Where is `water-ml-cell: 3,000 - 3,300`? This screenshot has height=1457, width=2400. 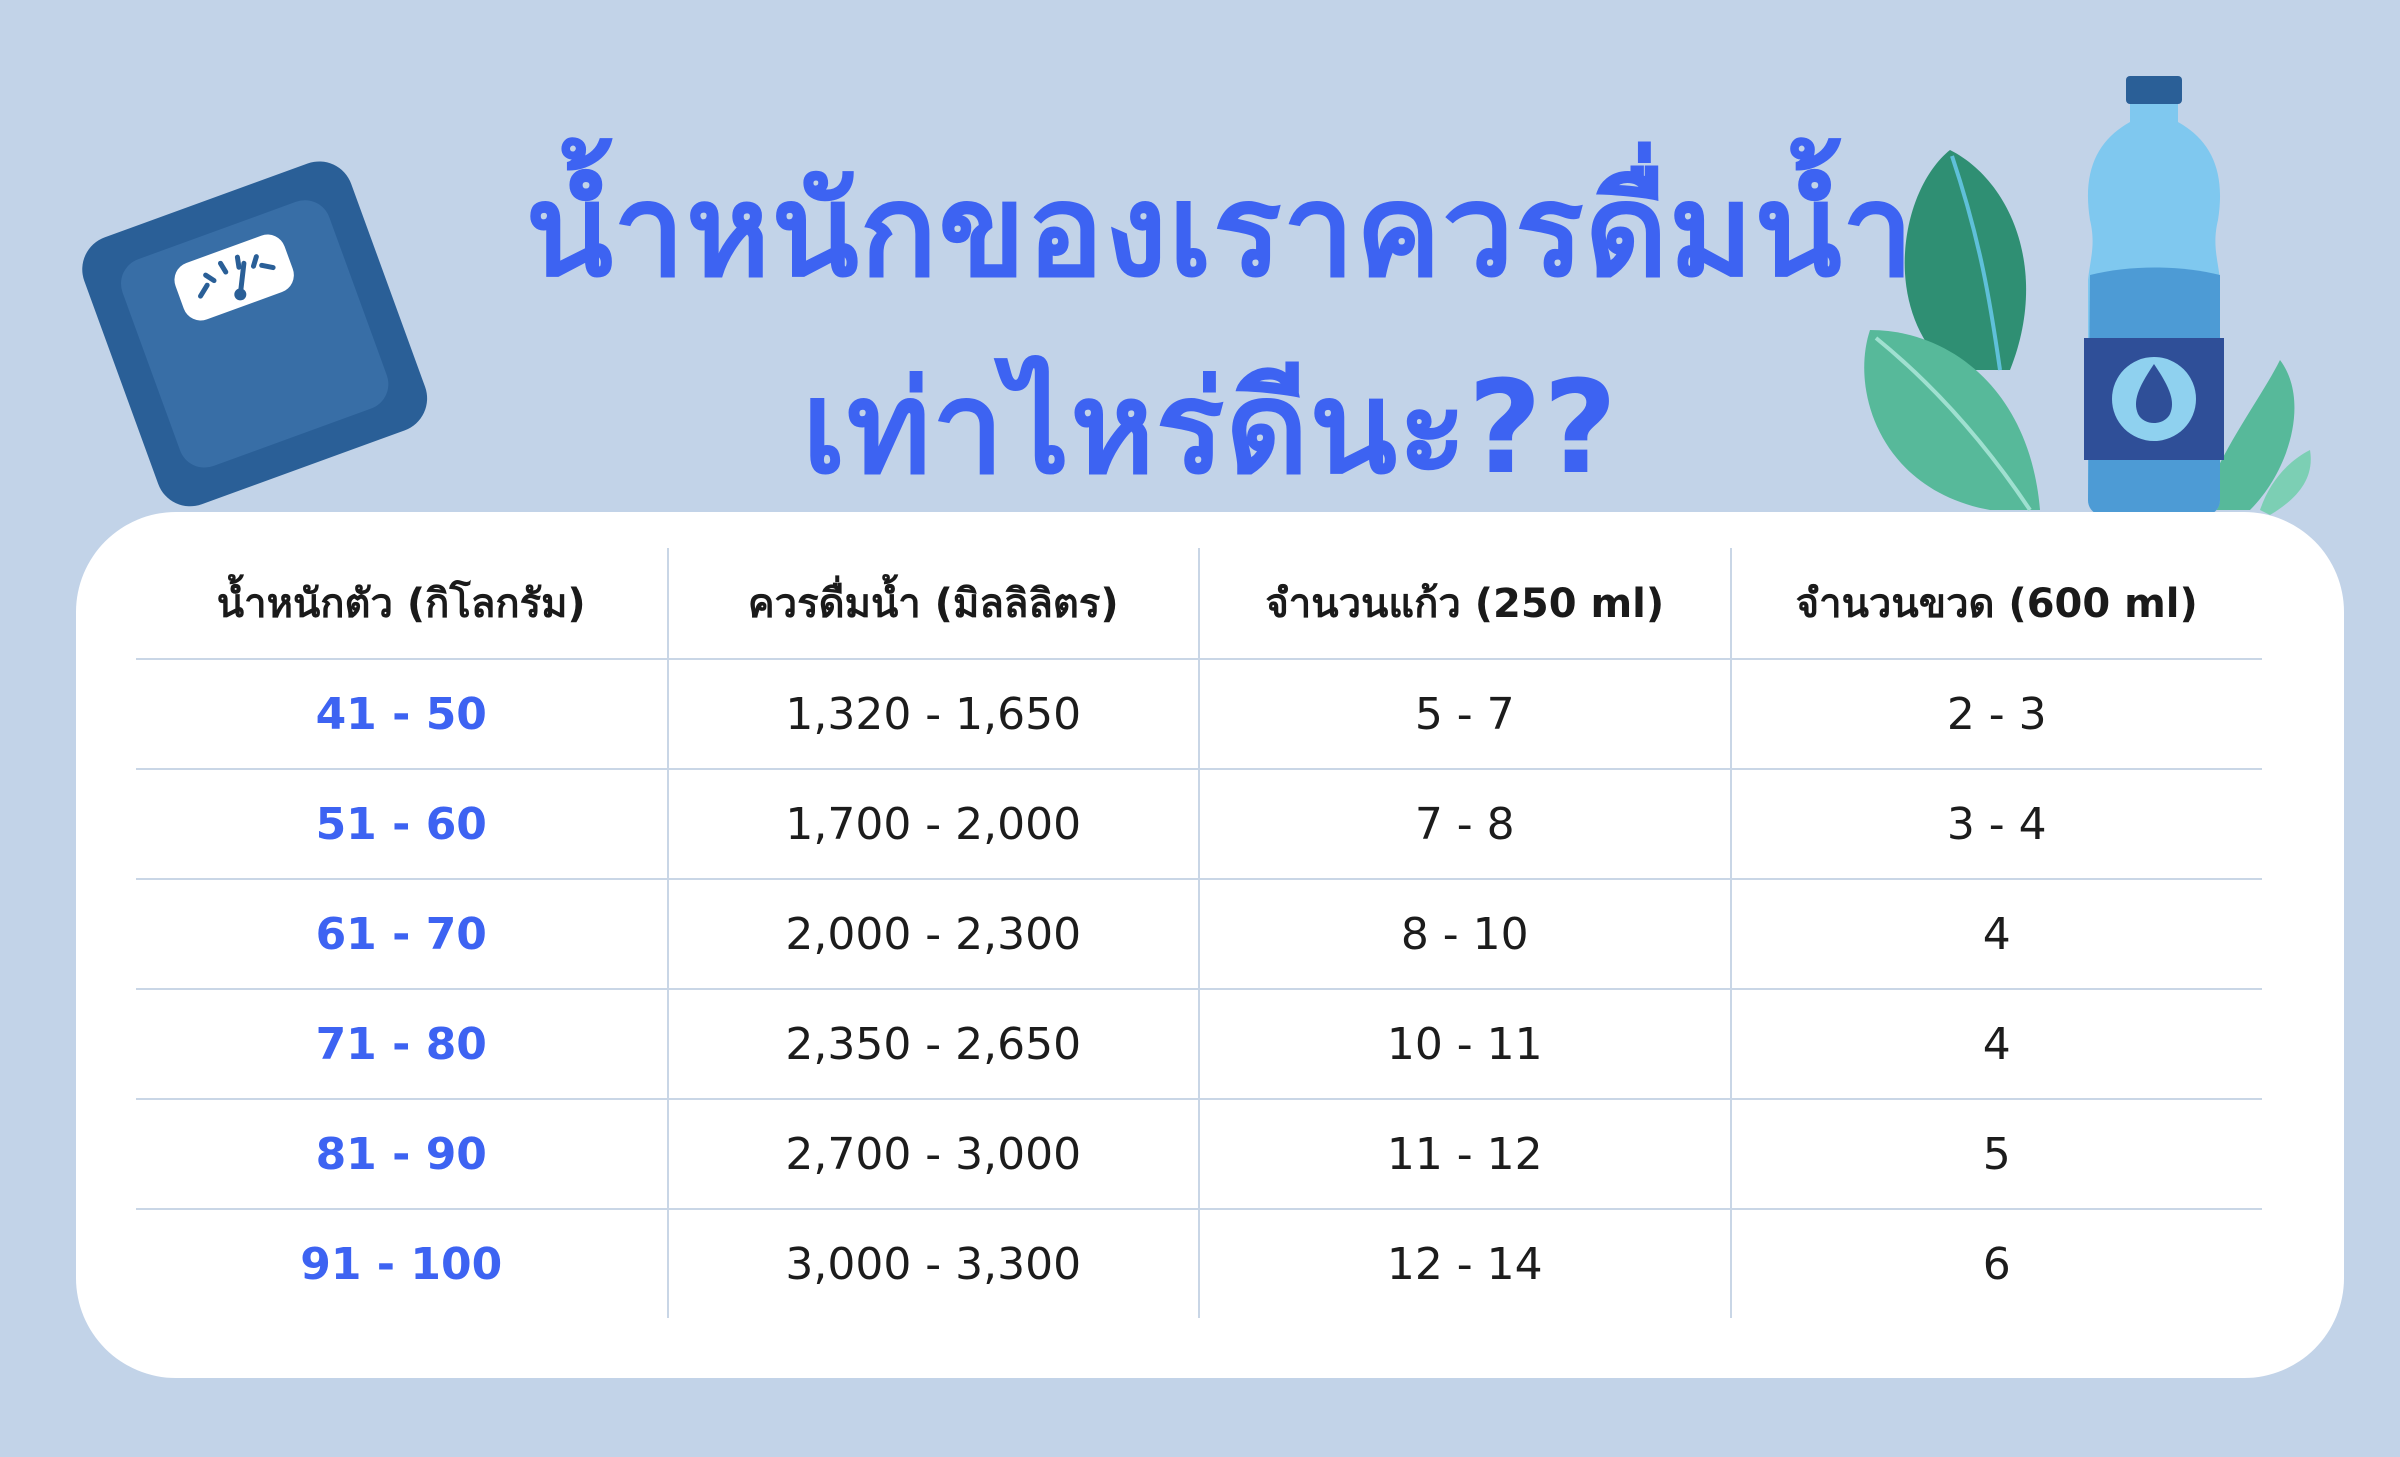
water-ml-cell: 3,000 - 3,300 is located at coordinates (932, 1263).